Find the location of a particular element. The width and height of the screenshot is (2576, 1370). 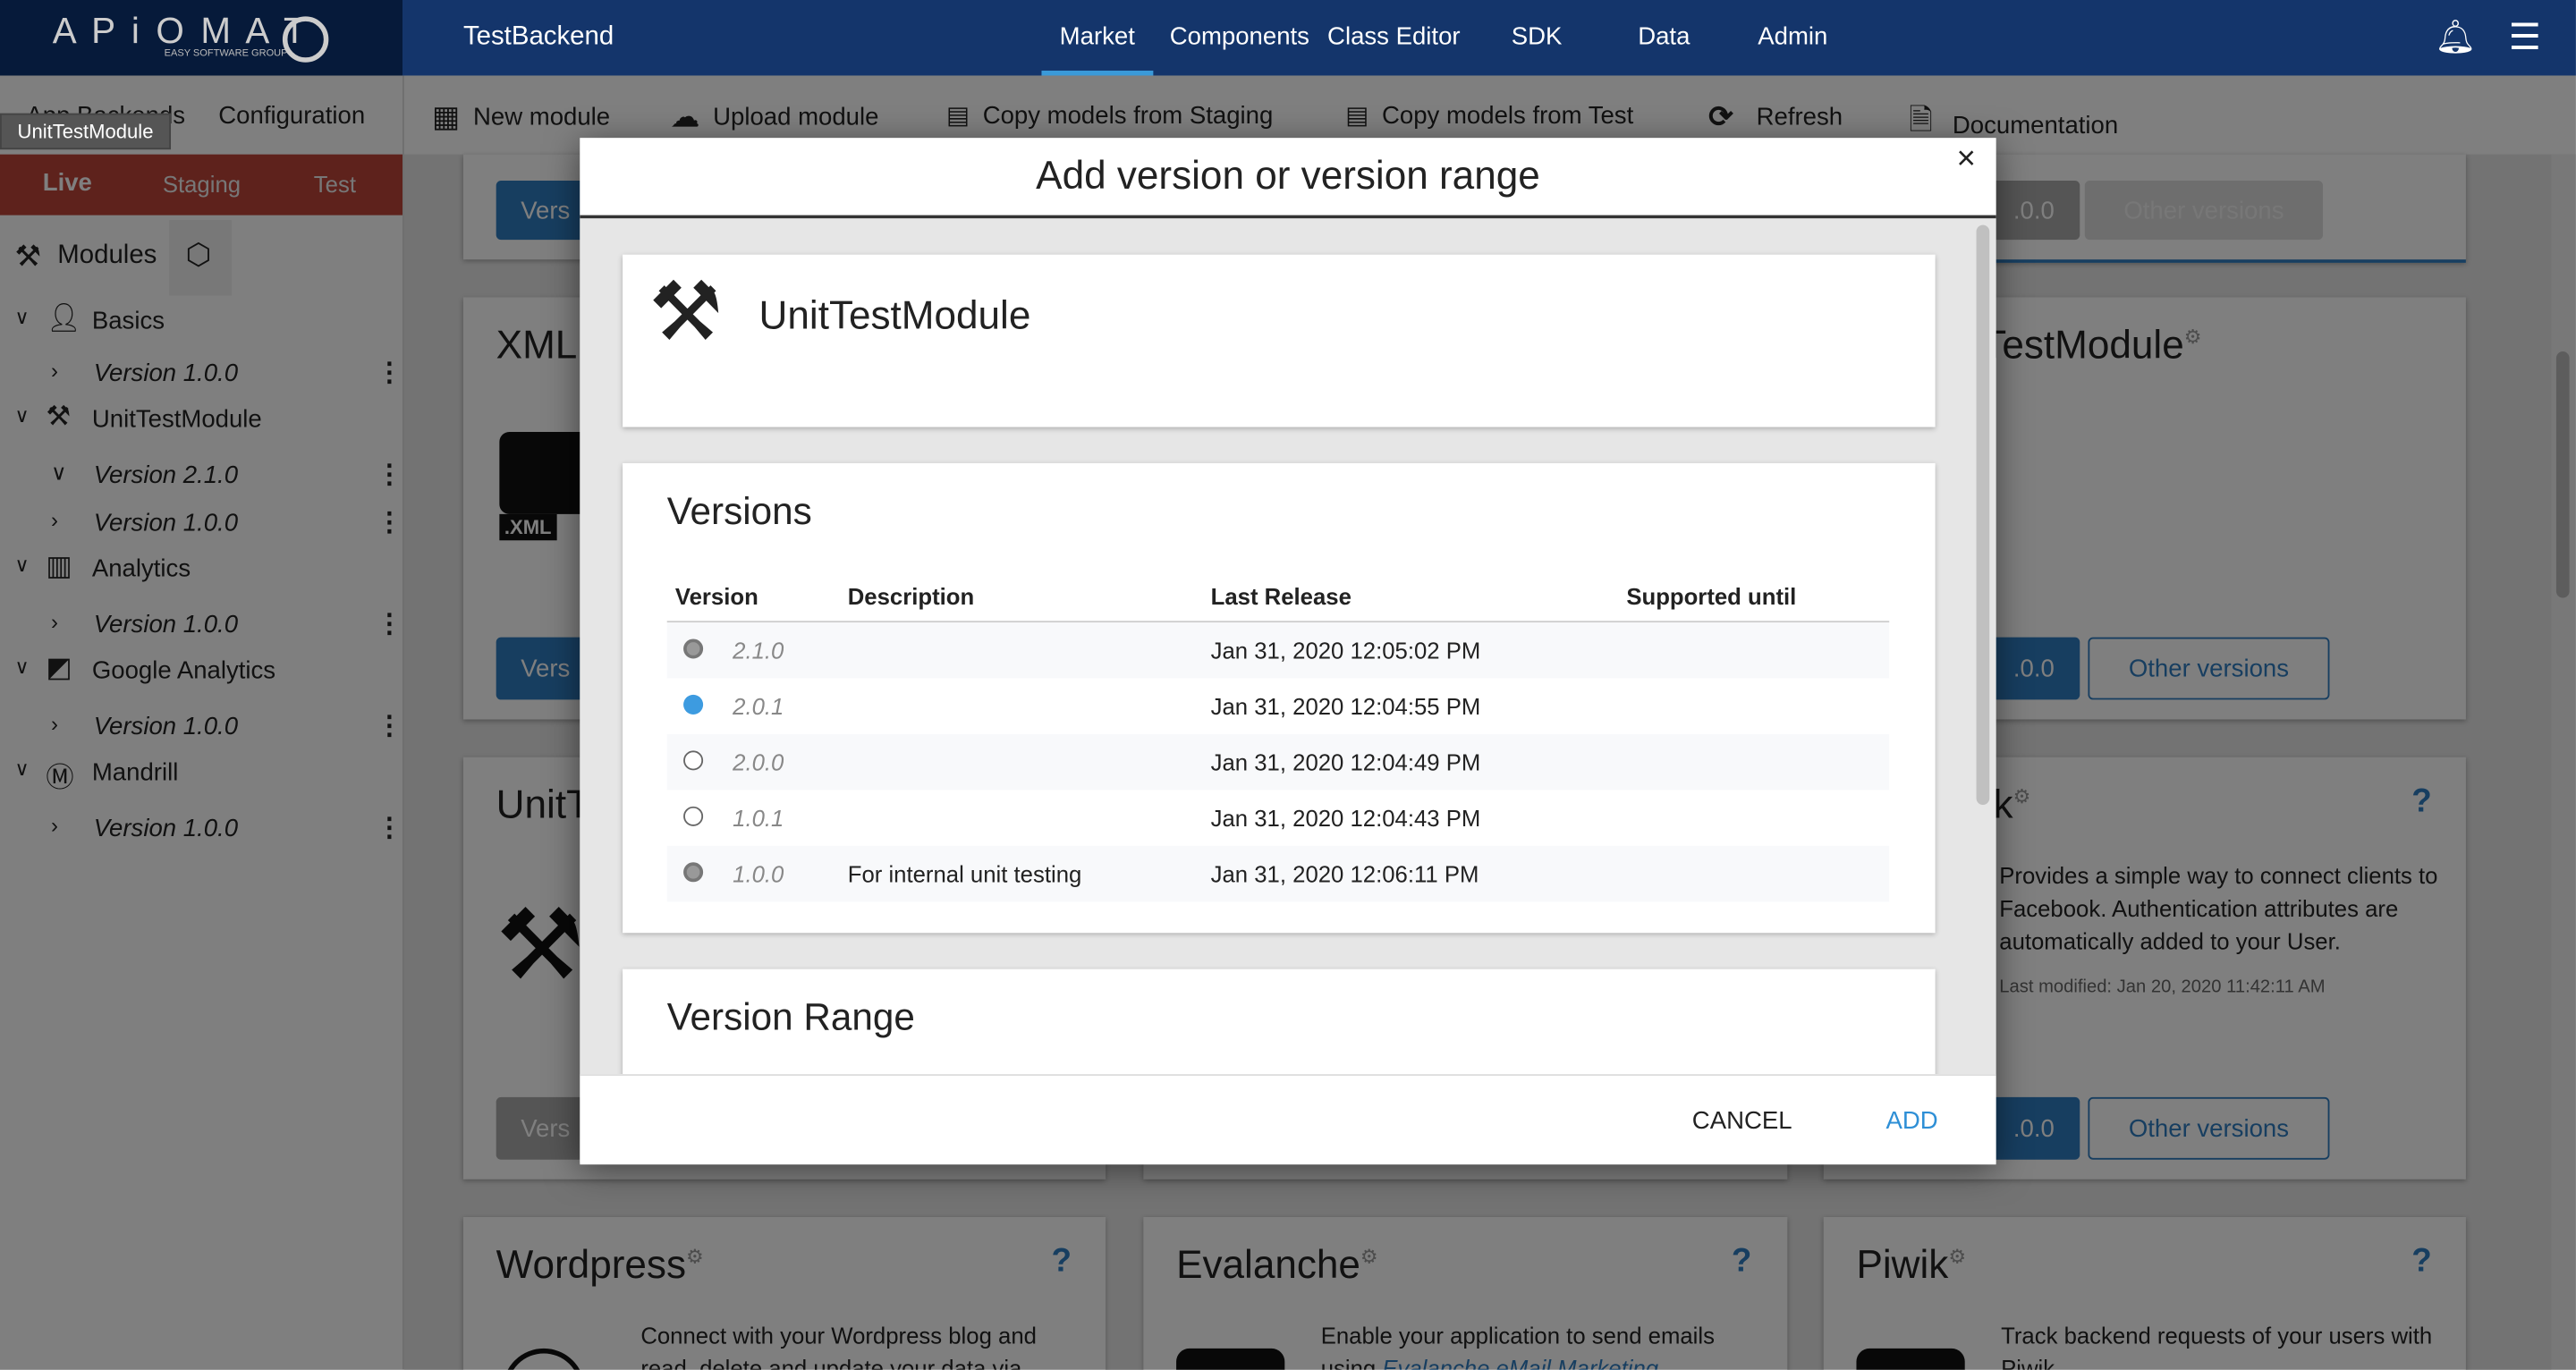

app-name: TestBackend is located at coordinates (538, 38).